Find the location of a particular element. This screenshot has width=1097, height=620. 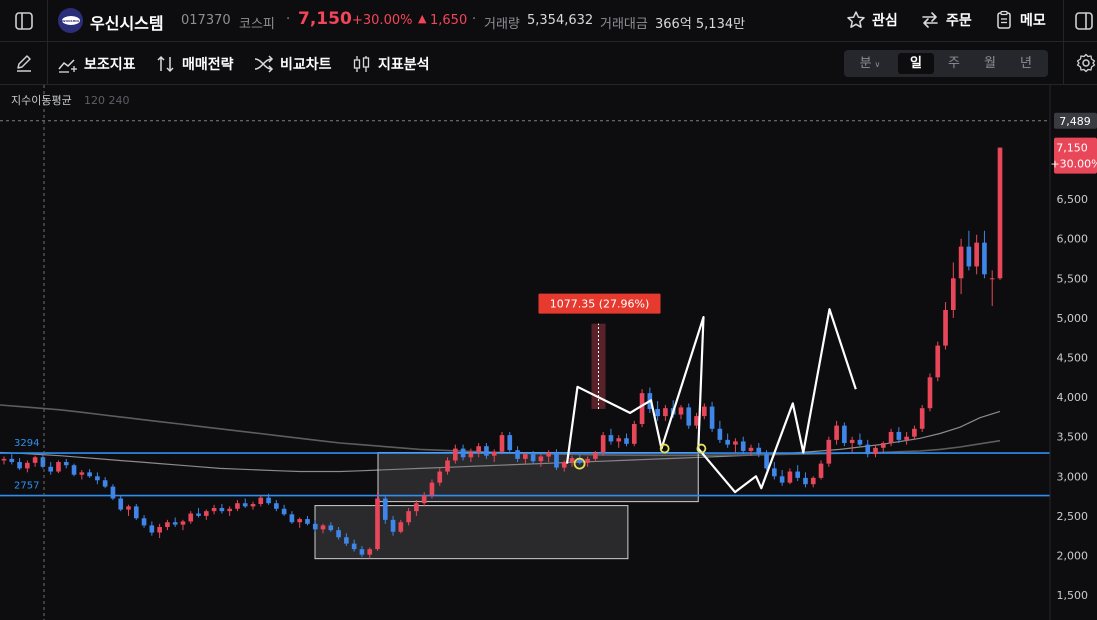

company-name: 우신시스템 is located at coordinates (127, 22).